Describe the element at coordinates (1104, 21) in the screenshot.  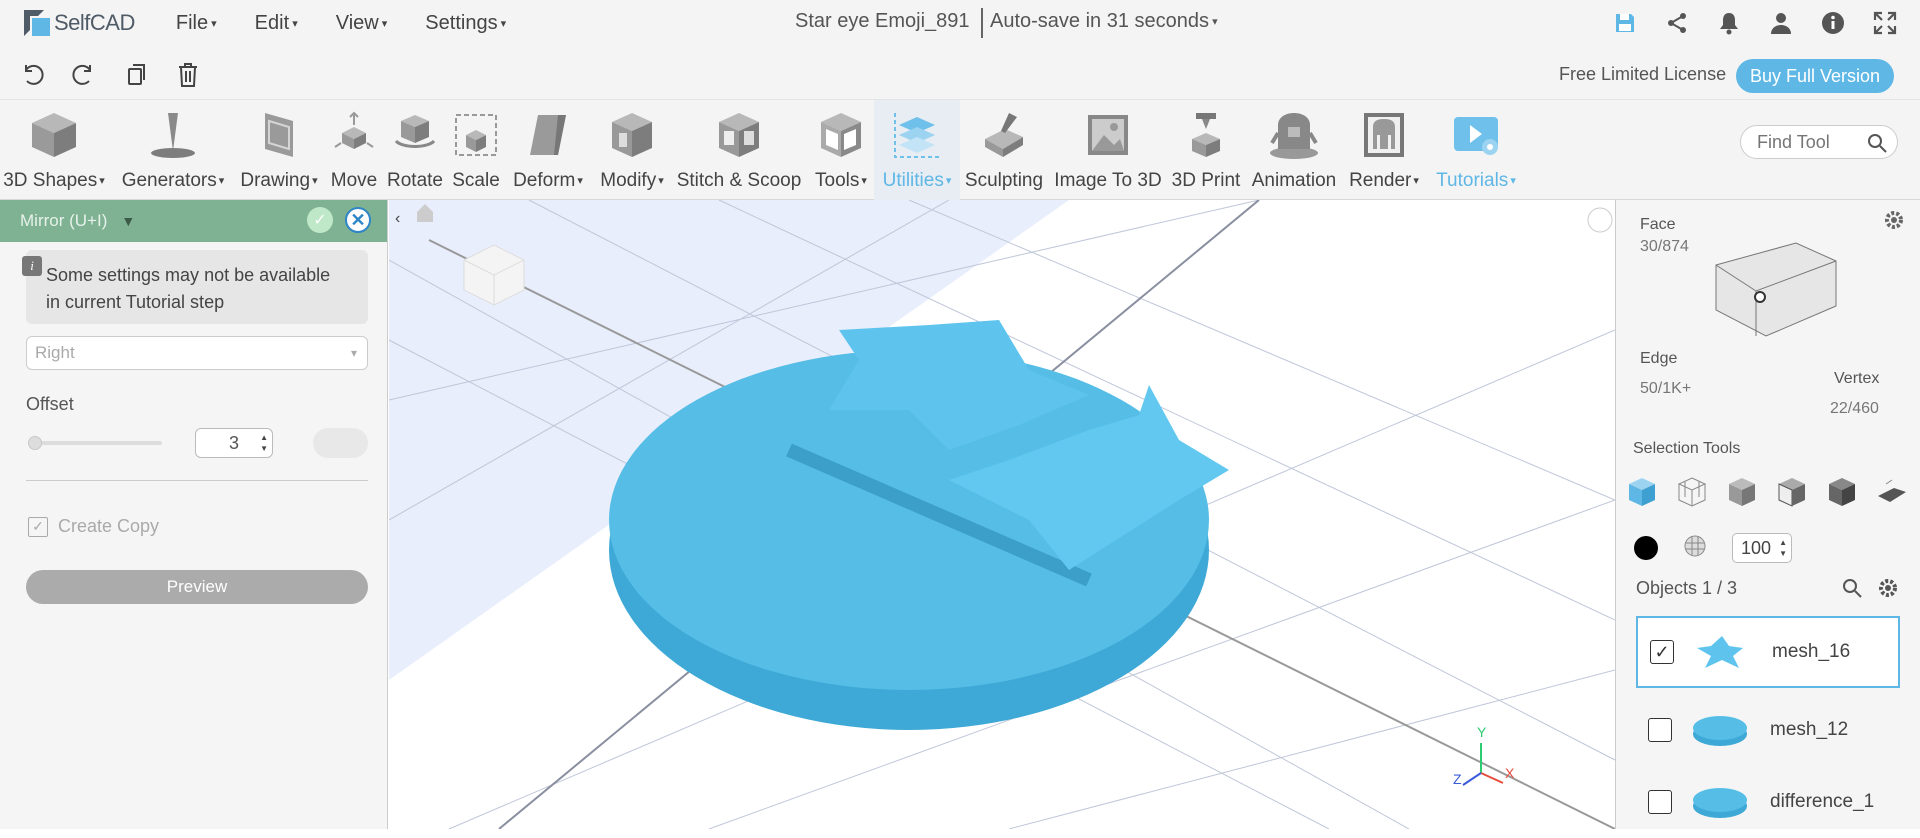
I see `autosave-dropdown: Auto-save in 31 seconds` at that location.